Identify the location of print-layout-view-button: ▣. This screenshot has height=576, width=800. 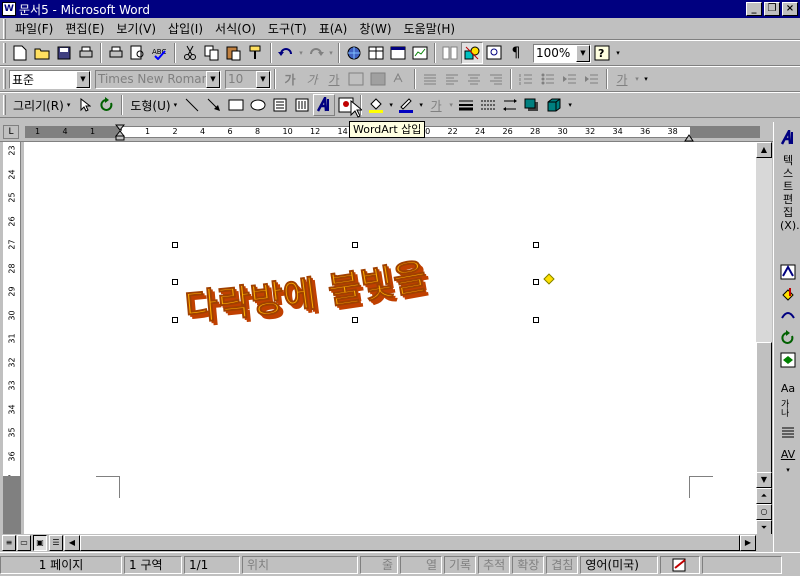
(40, 543).